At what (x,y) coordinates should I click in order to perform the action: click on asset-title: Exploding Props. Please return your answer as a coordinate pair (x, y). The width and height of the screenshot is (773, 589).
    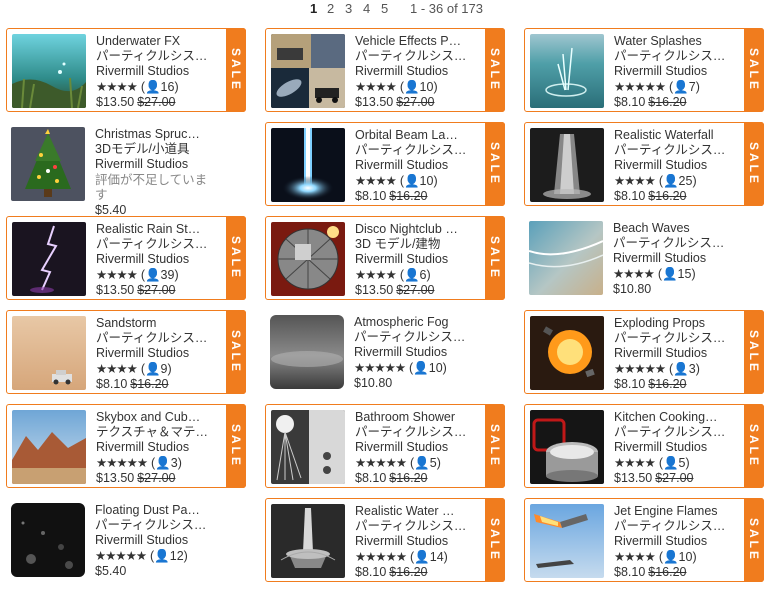
    Looking at the image, I should click on (675, 323).